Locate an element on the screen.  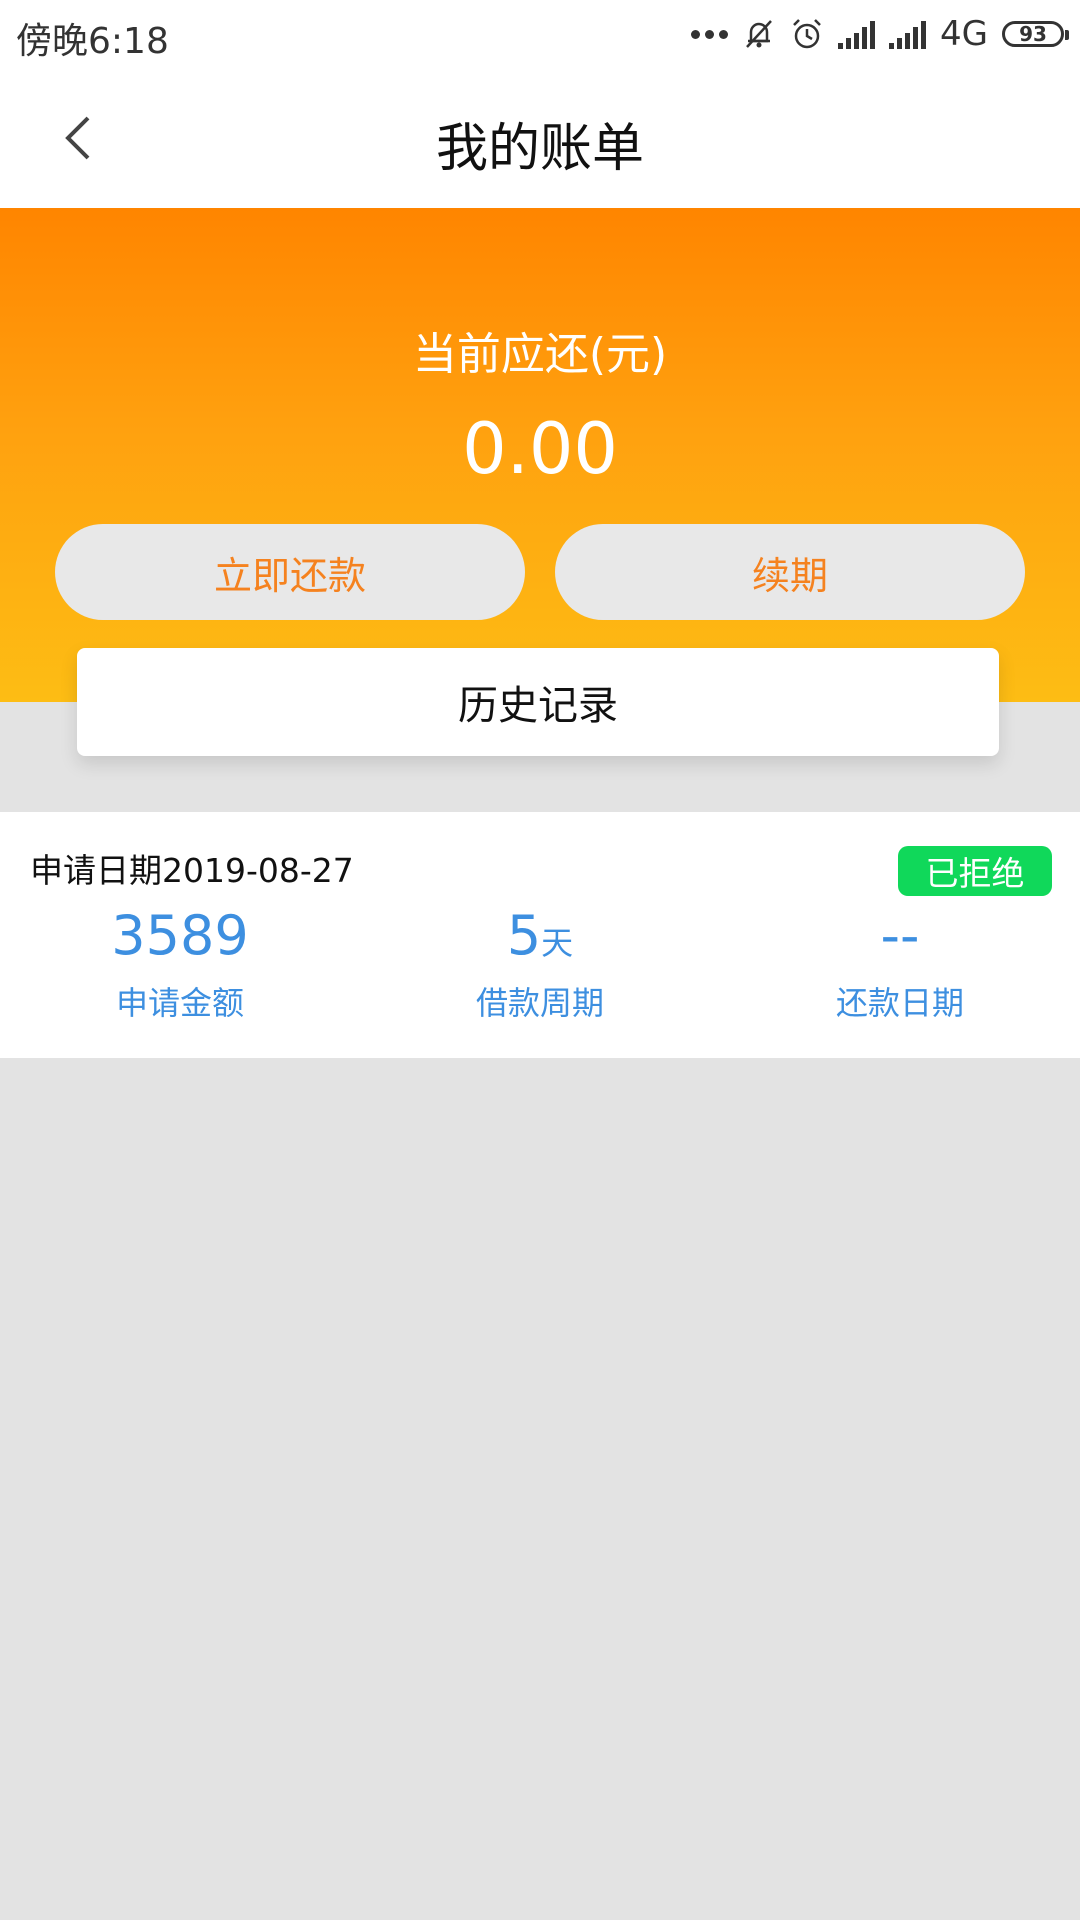
period-value: 5 is located at coordinates (524, 935).